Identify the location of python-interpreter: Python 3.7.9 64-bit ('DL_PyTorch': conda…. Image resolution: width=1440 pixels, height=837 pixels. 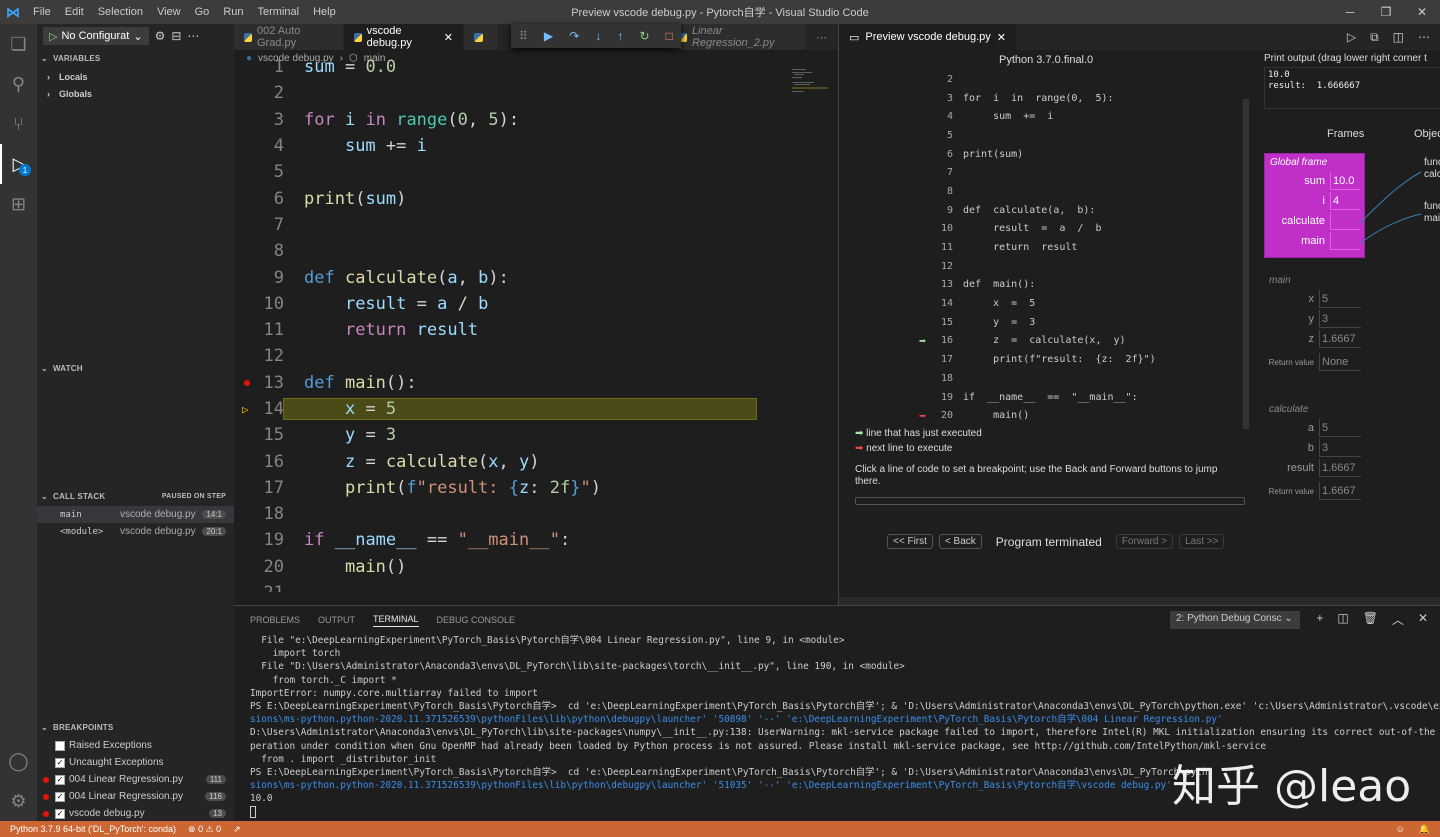
(93, 829).